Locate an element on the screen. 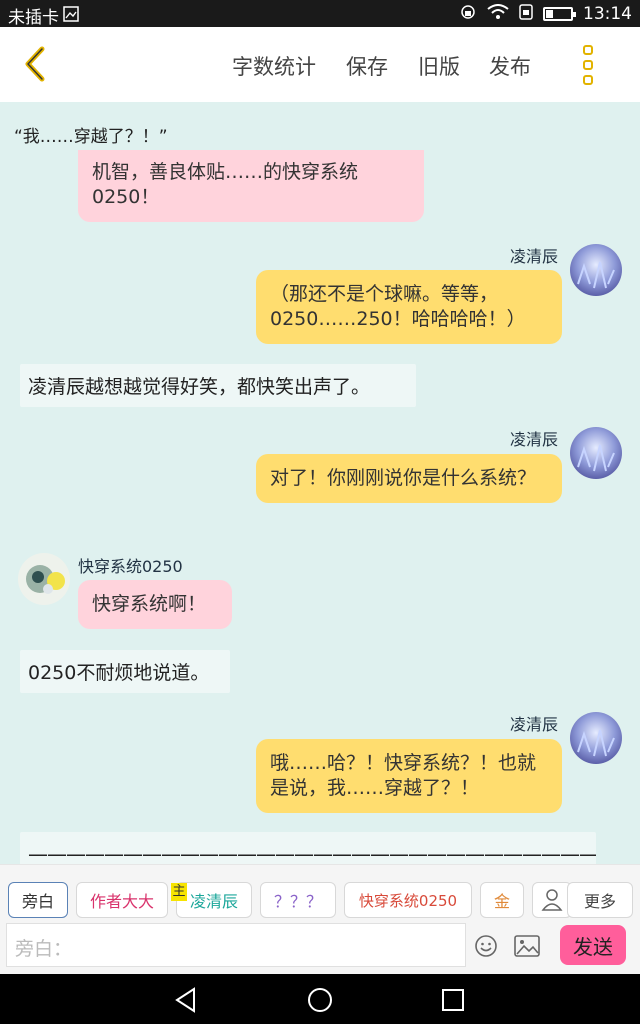  message-bubble-system: 快穿系统啊！ is located at coordinates (155, 604).